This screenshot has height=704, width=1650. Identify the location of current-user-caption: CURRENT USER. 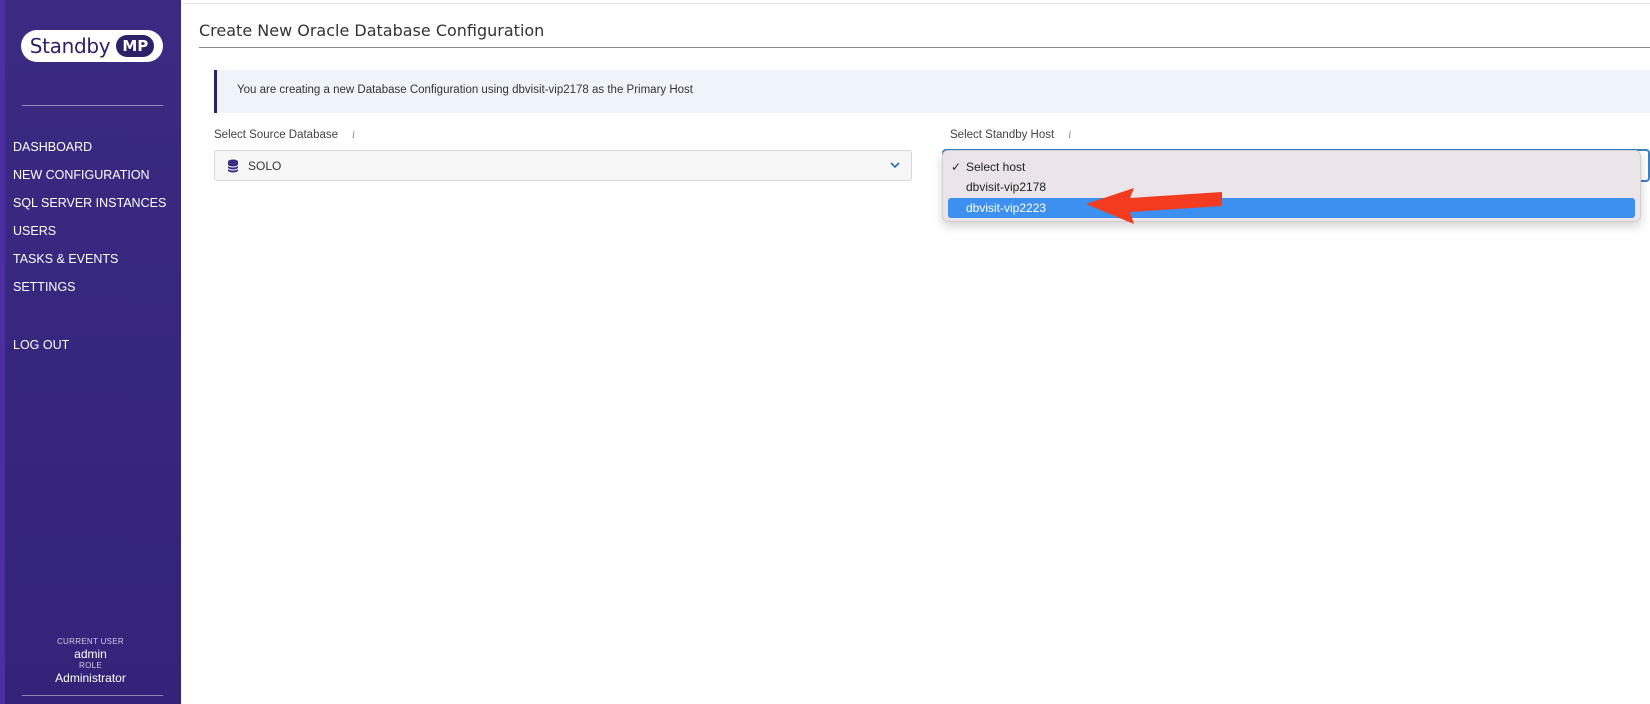
(90, 641).